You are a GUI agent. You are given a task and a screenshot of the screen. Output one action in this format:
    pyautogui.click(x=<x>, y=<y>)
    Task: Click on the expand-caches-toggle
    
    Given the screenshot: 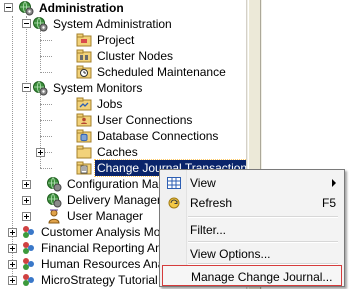 What is the action you would take?
    pyautogui.click(x=40, y=152)
    